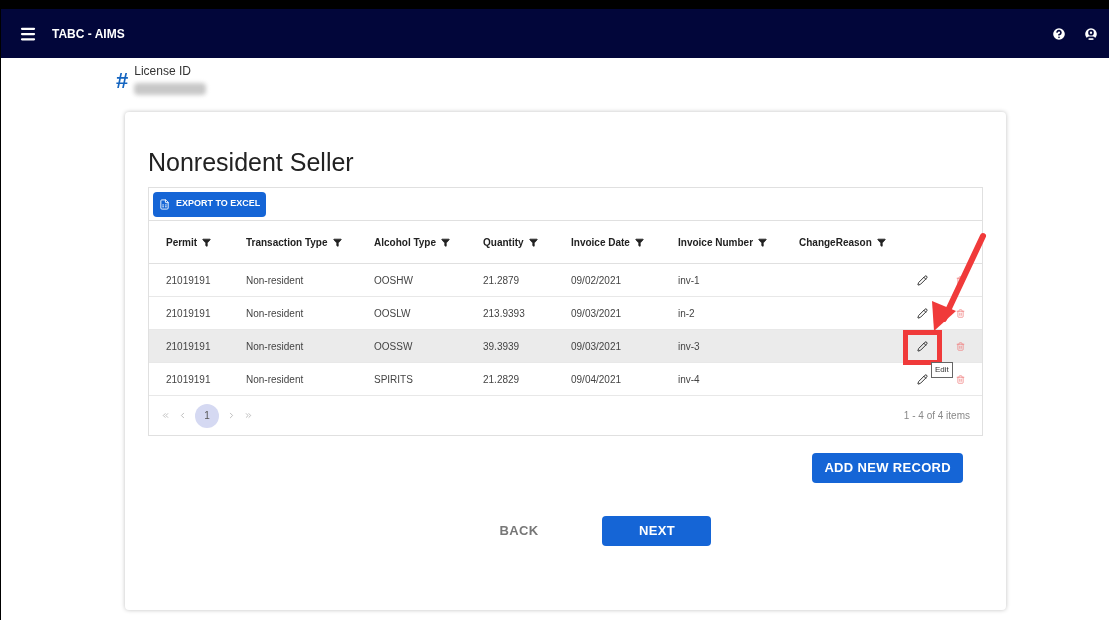  Describe the element at coordinates (207, 415) in the screenshot. I see `page-button: 1` at that location.